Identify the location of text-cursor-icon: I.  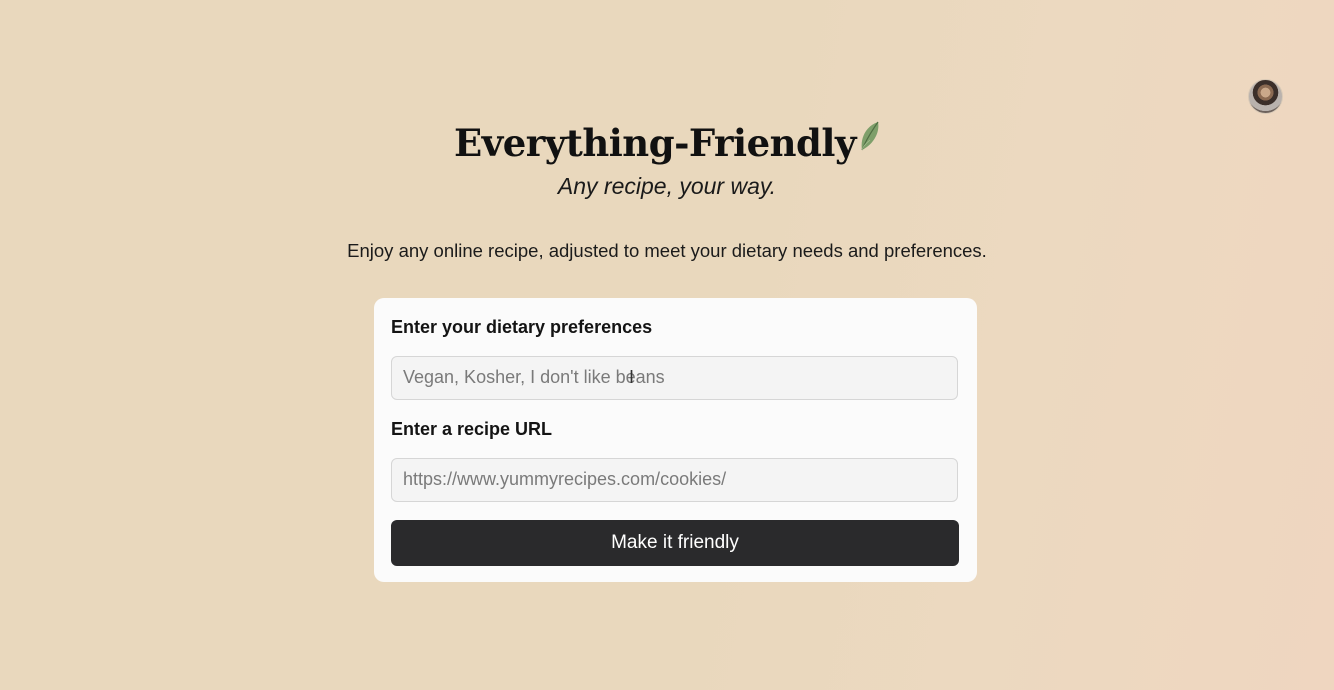
(632, 377).